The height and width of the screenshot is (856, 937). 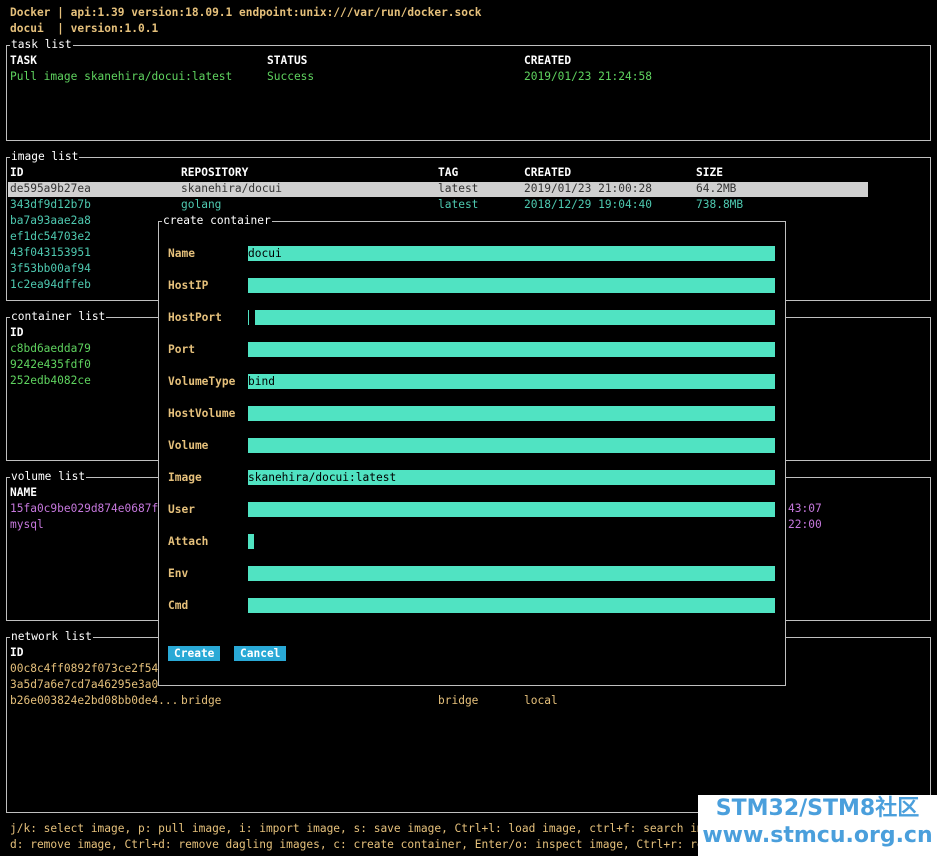 I want to click on task-created: 2019/01/23 21:24:58, so click(x=588, y=76).